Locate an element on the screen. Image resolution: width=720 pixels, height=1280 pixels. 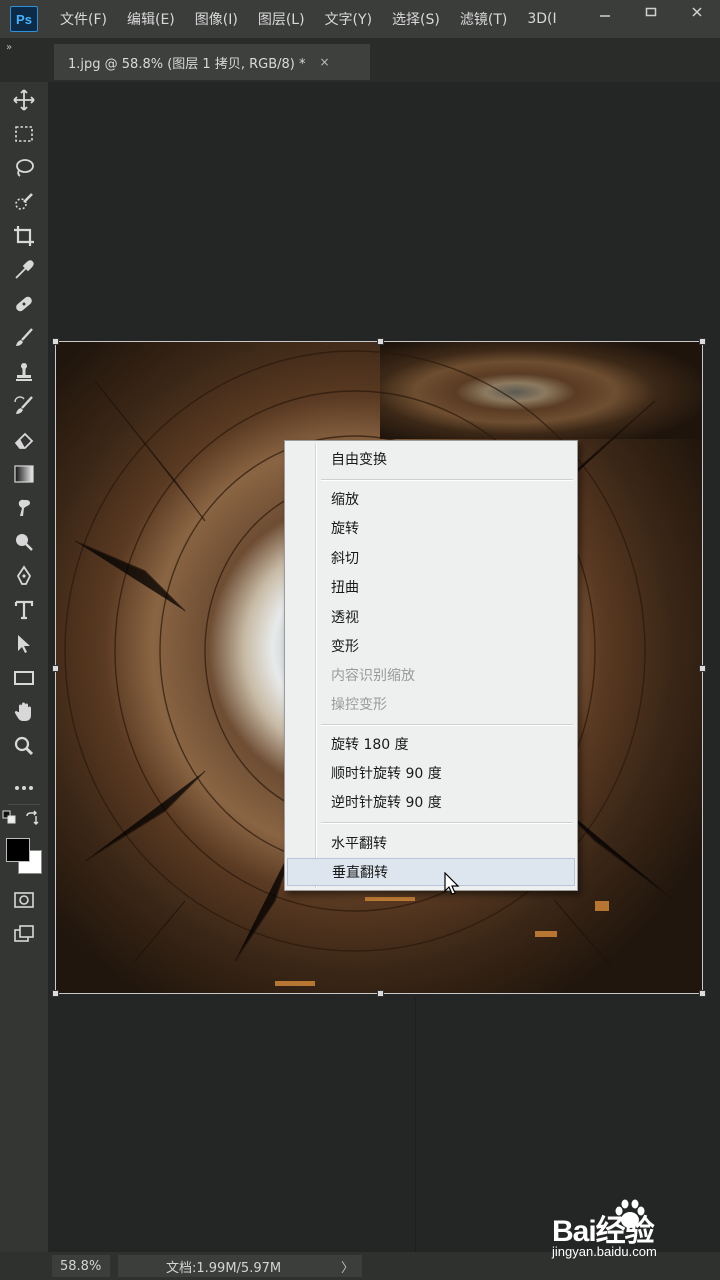
dodge-icon is located at coordinates (24, 542).